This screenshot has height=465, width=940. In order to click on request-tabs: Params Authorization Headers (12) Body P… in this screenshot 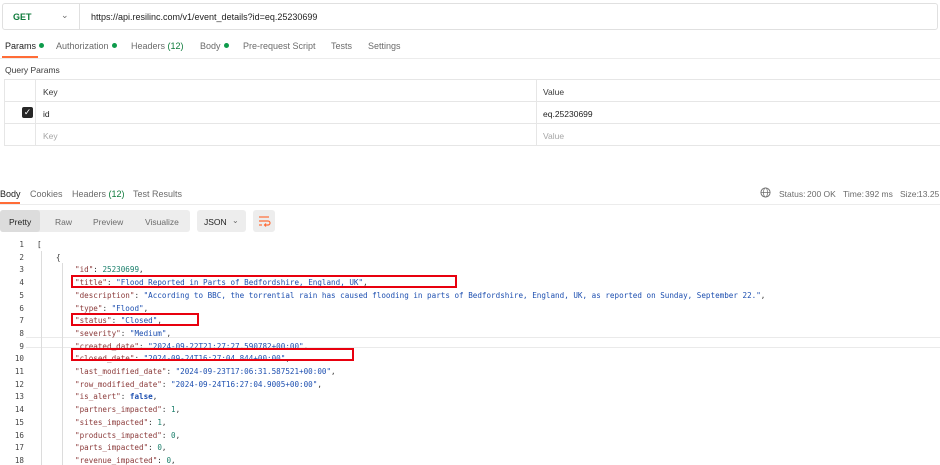, I will do `click(470, 48)`.